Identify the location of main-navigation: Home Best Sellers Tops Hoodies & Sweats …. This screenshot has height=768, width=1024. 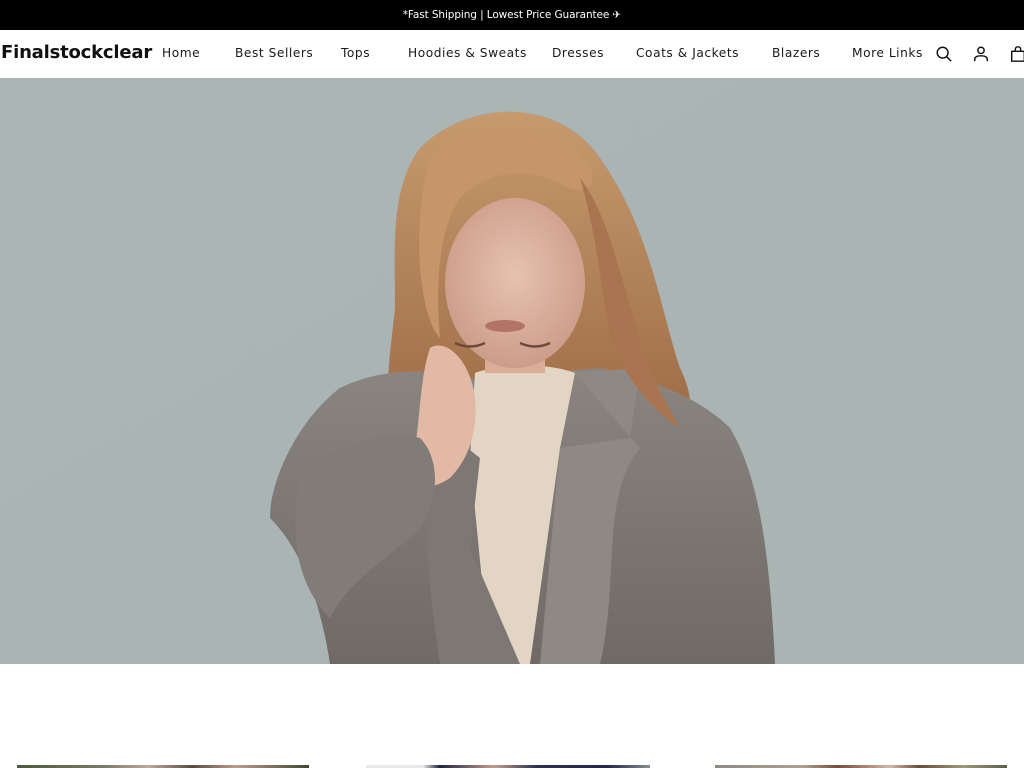
(512, 54).